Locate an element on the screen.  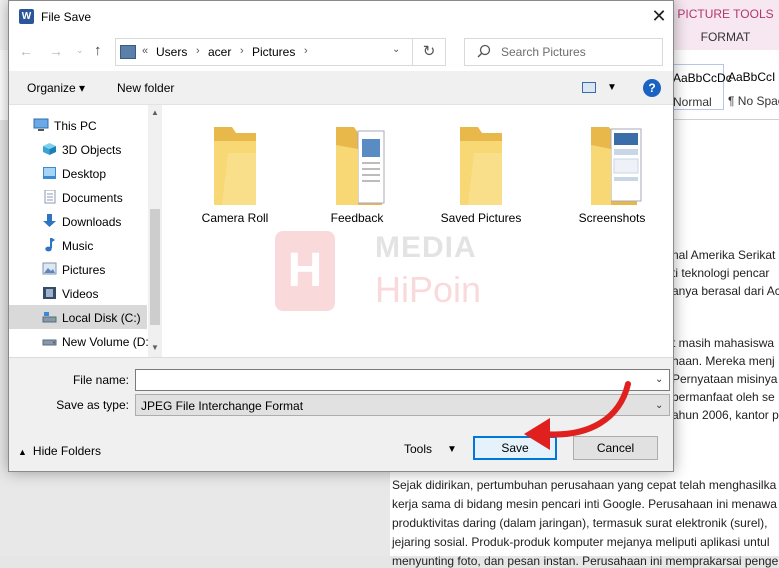
doc-line: bermanfaat oleh se is located at coordinates (723, 397).